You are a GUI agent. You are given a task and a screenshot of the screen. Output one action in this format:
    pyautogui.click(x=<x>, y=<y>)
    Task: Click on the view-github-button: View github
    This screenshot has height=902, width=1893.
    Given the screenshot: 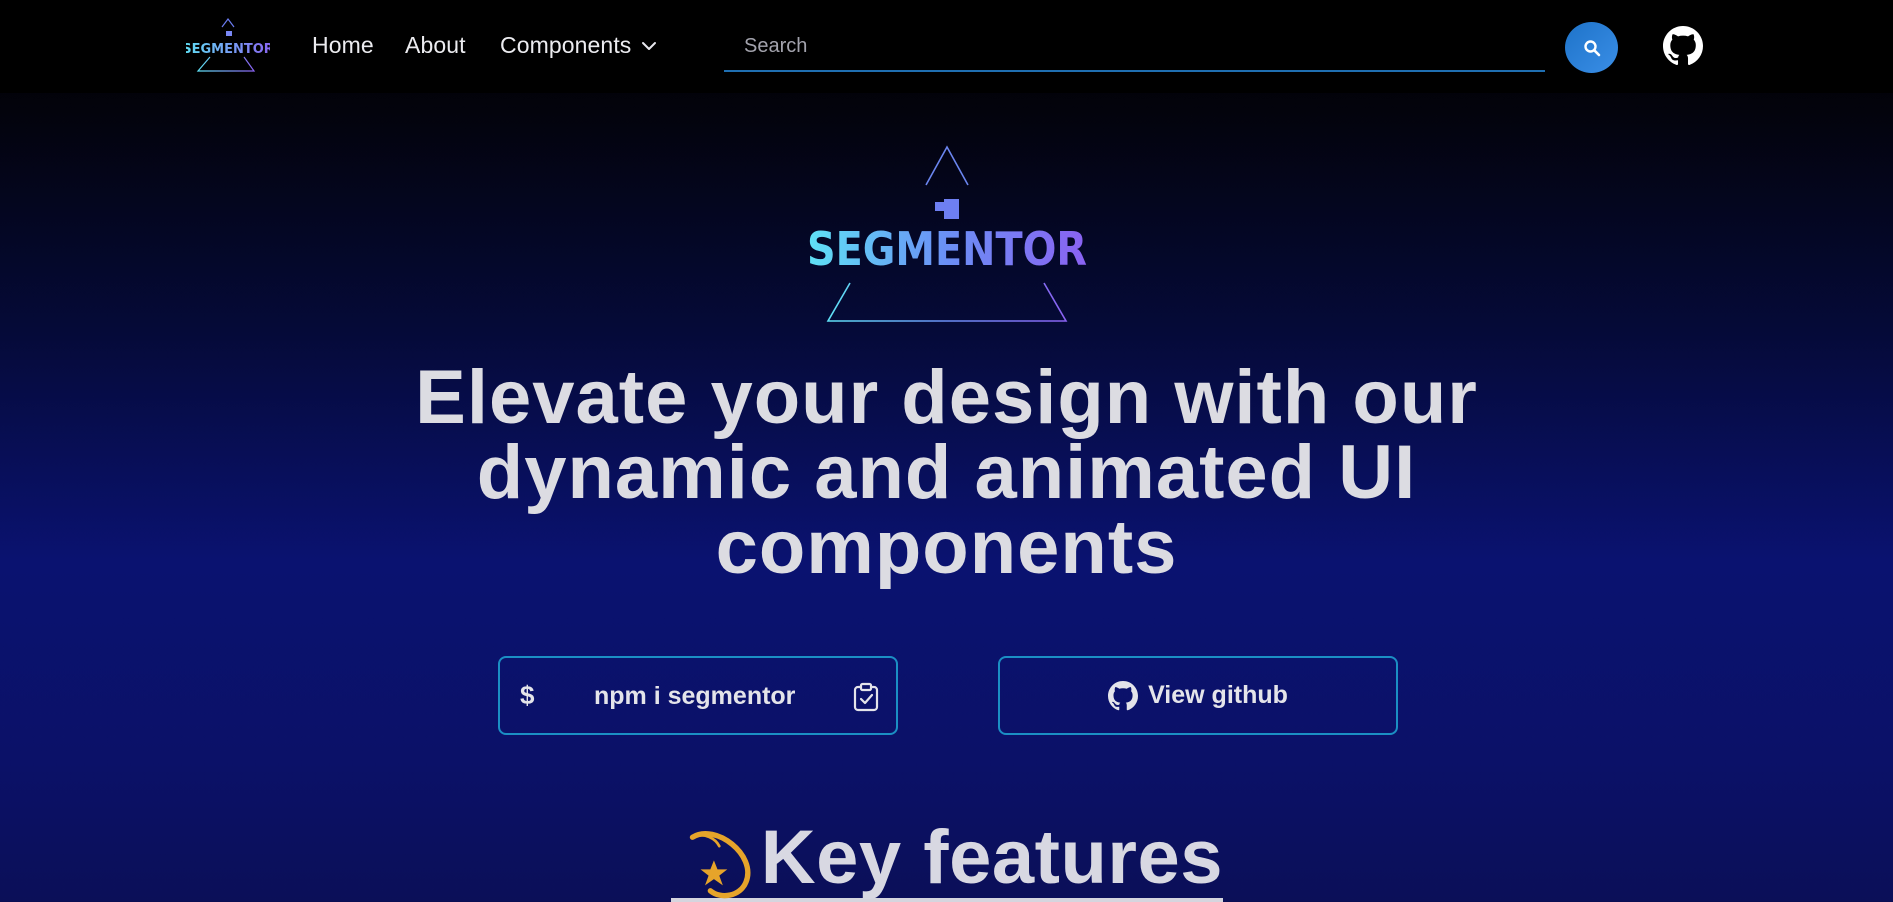 What is the action you would take?
    pyautogui.click(x=1198, y=695)
    